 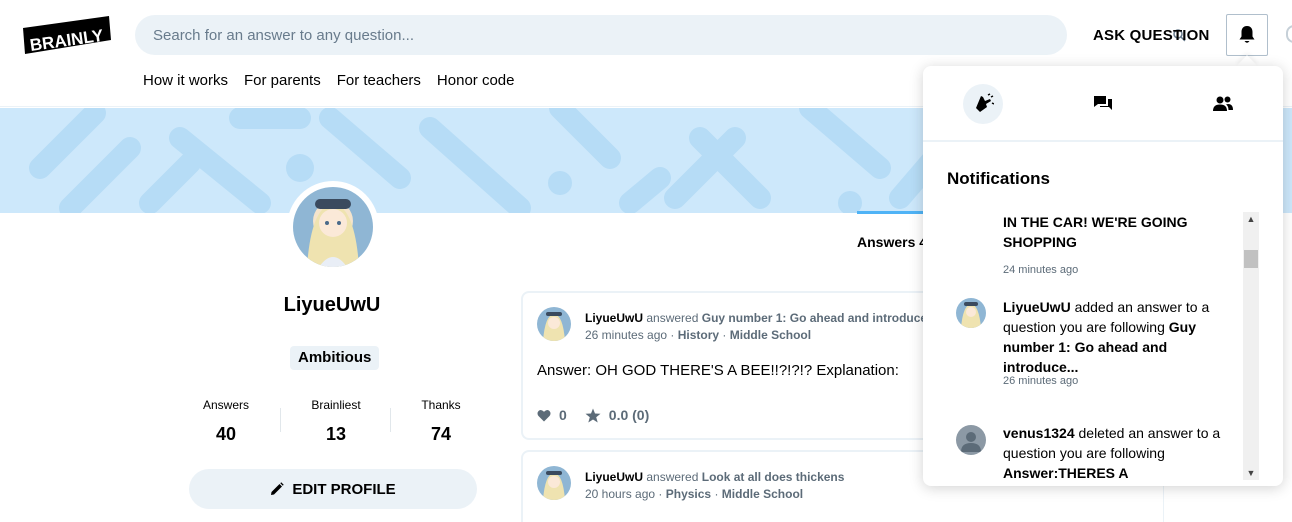 I want to click on search-input, so click(x=583, y=35).